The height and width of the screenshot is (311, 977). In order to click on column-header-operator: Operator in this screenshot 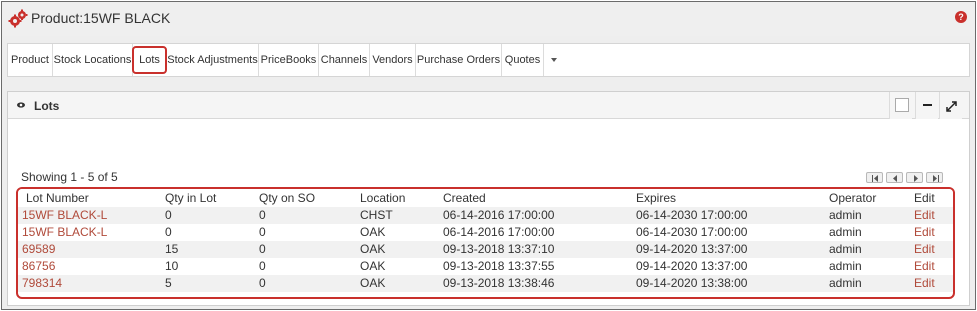, I will do `click(852, 198)`.